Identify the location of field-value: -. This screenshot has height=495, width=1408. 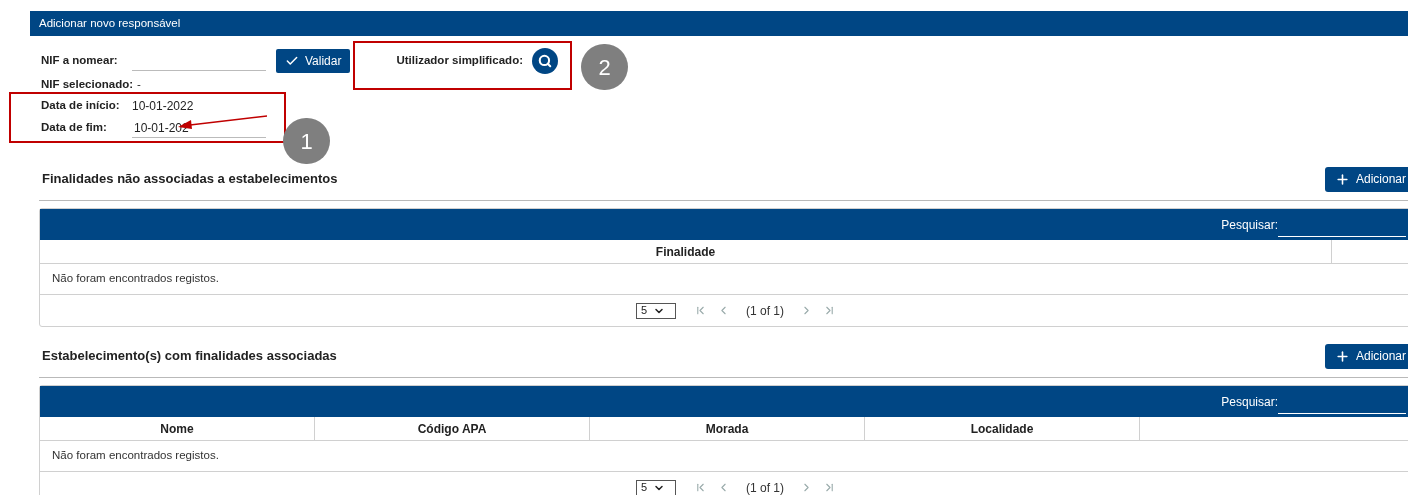
(139, 85).